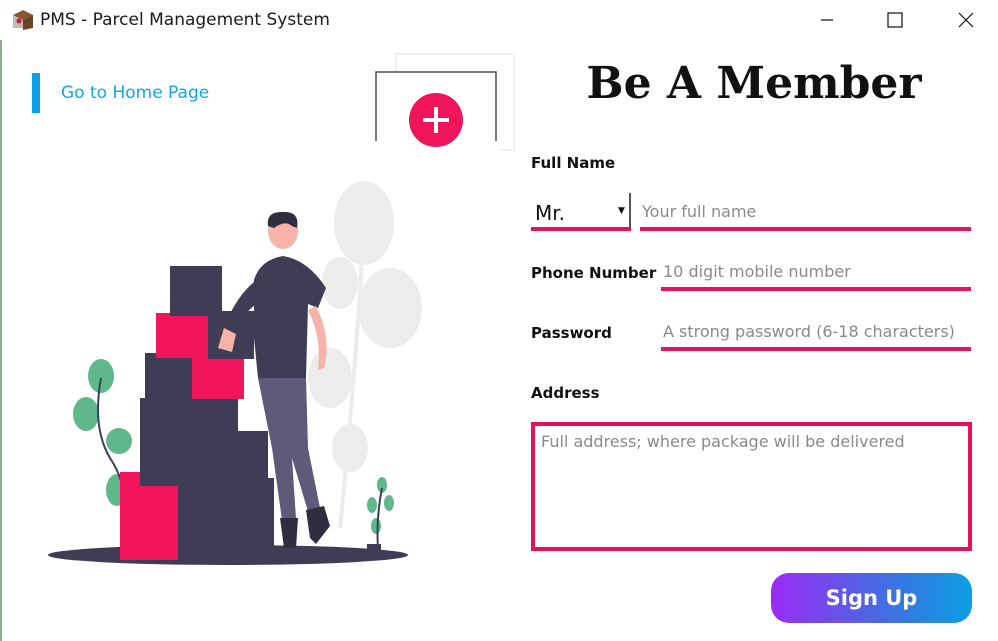 This screenshot has height=641, width=998. I want to click on full-name-input, so click(805, 211).